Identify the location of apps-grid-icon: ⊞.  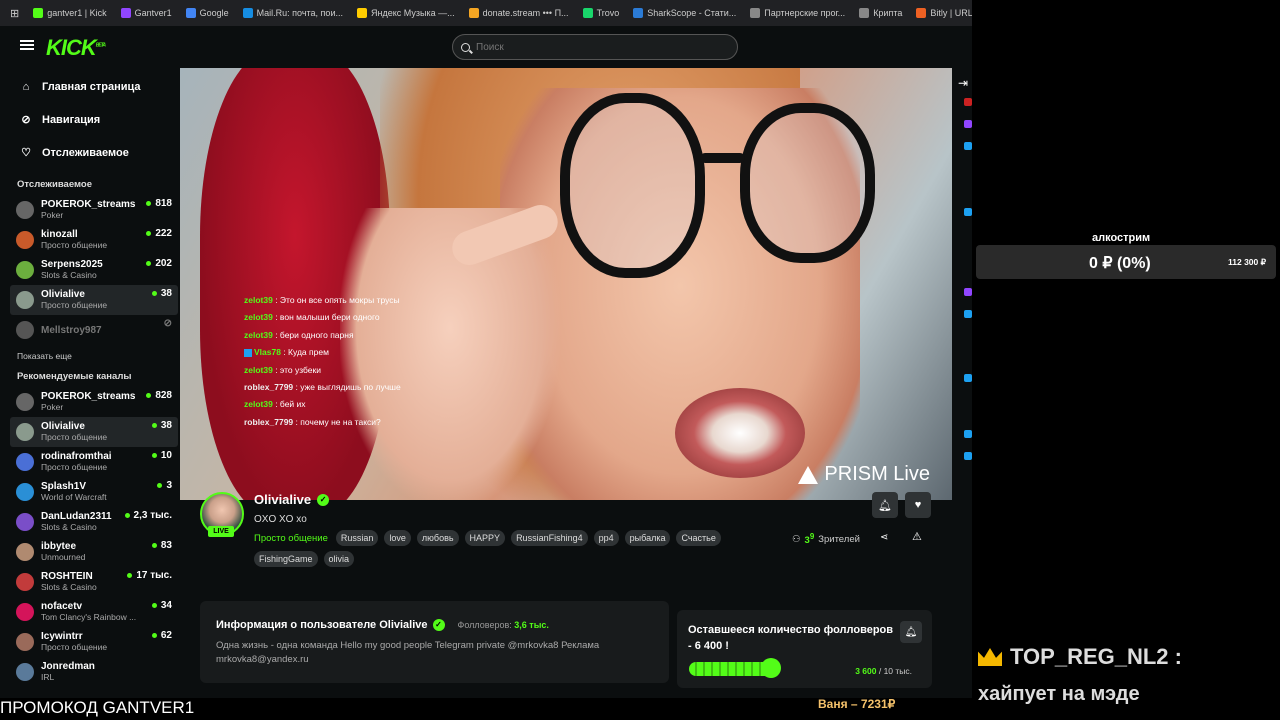
(14, 13).